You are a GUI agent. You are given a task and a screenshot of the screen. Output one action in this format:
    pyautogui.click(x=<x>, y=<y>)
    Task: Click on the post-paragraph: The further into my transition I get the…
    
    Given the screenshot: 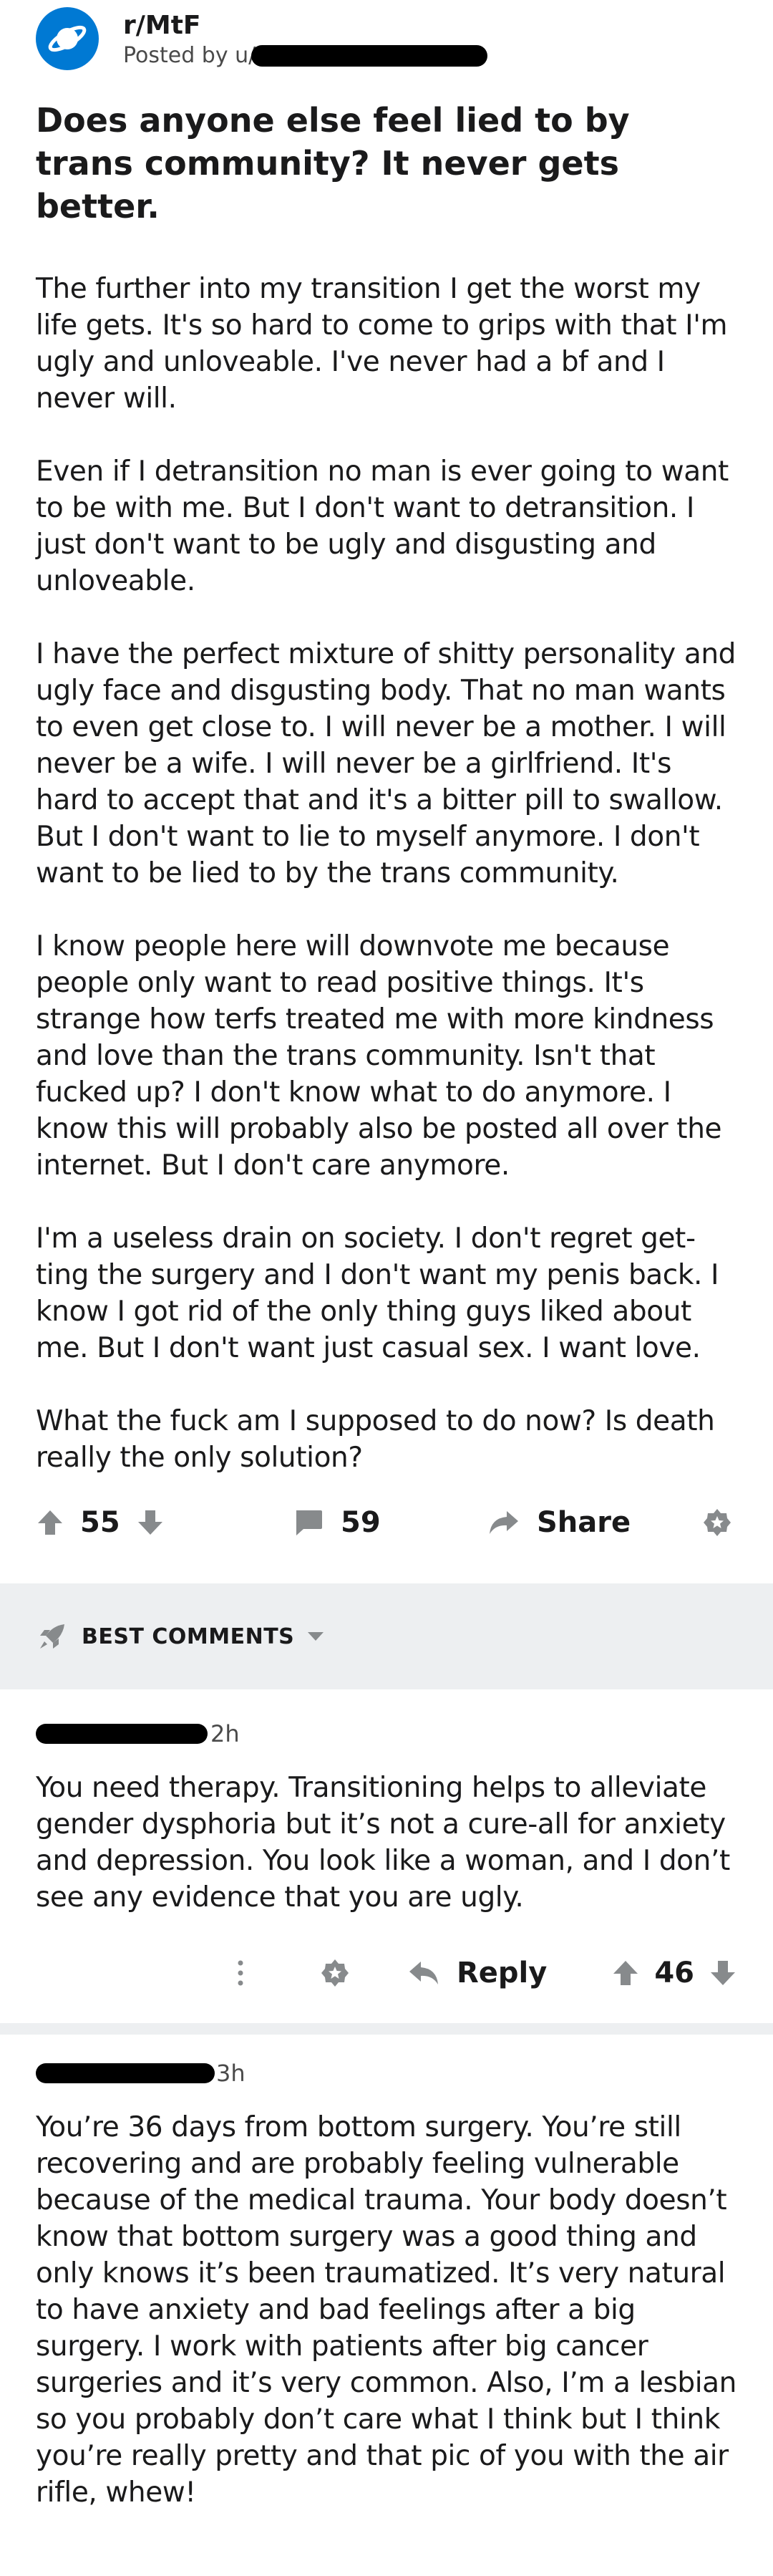 What is the action you would take?
    pyautogui.click(x=382, y=344)
    